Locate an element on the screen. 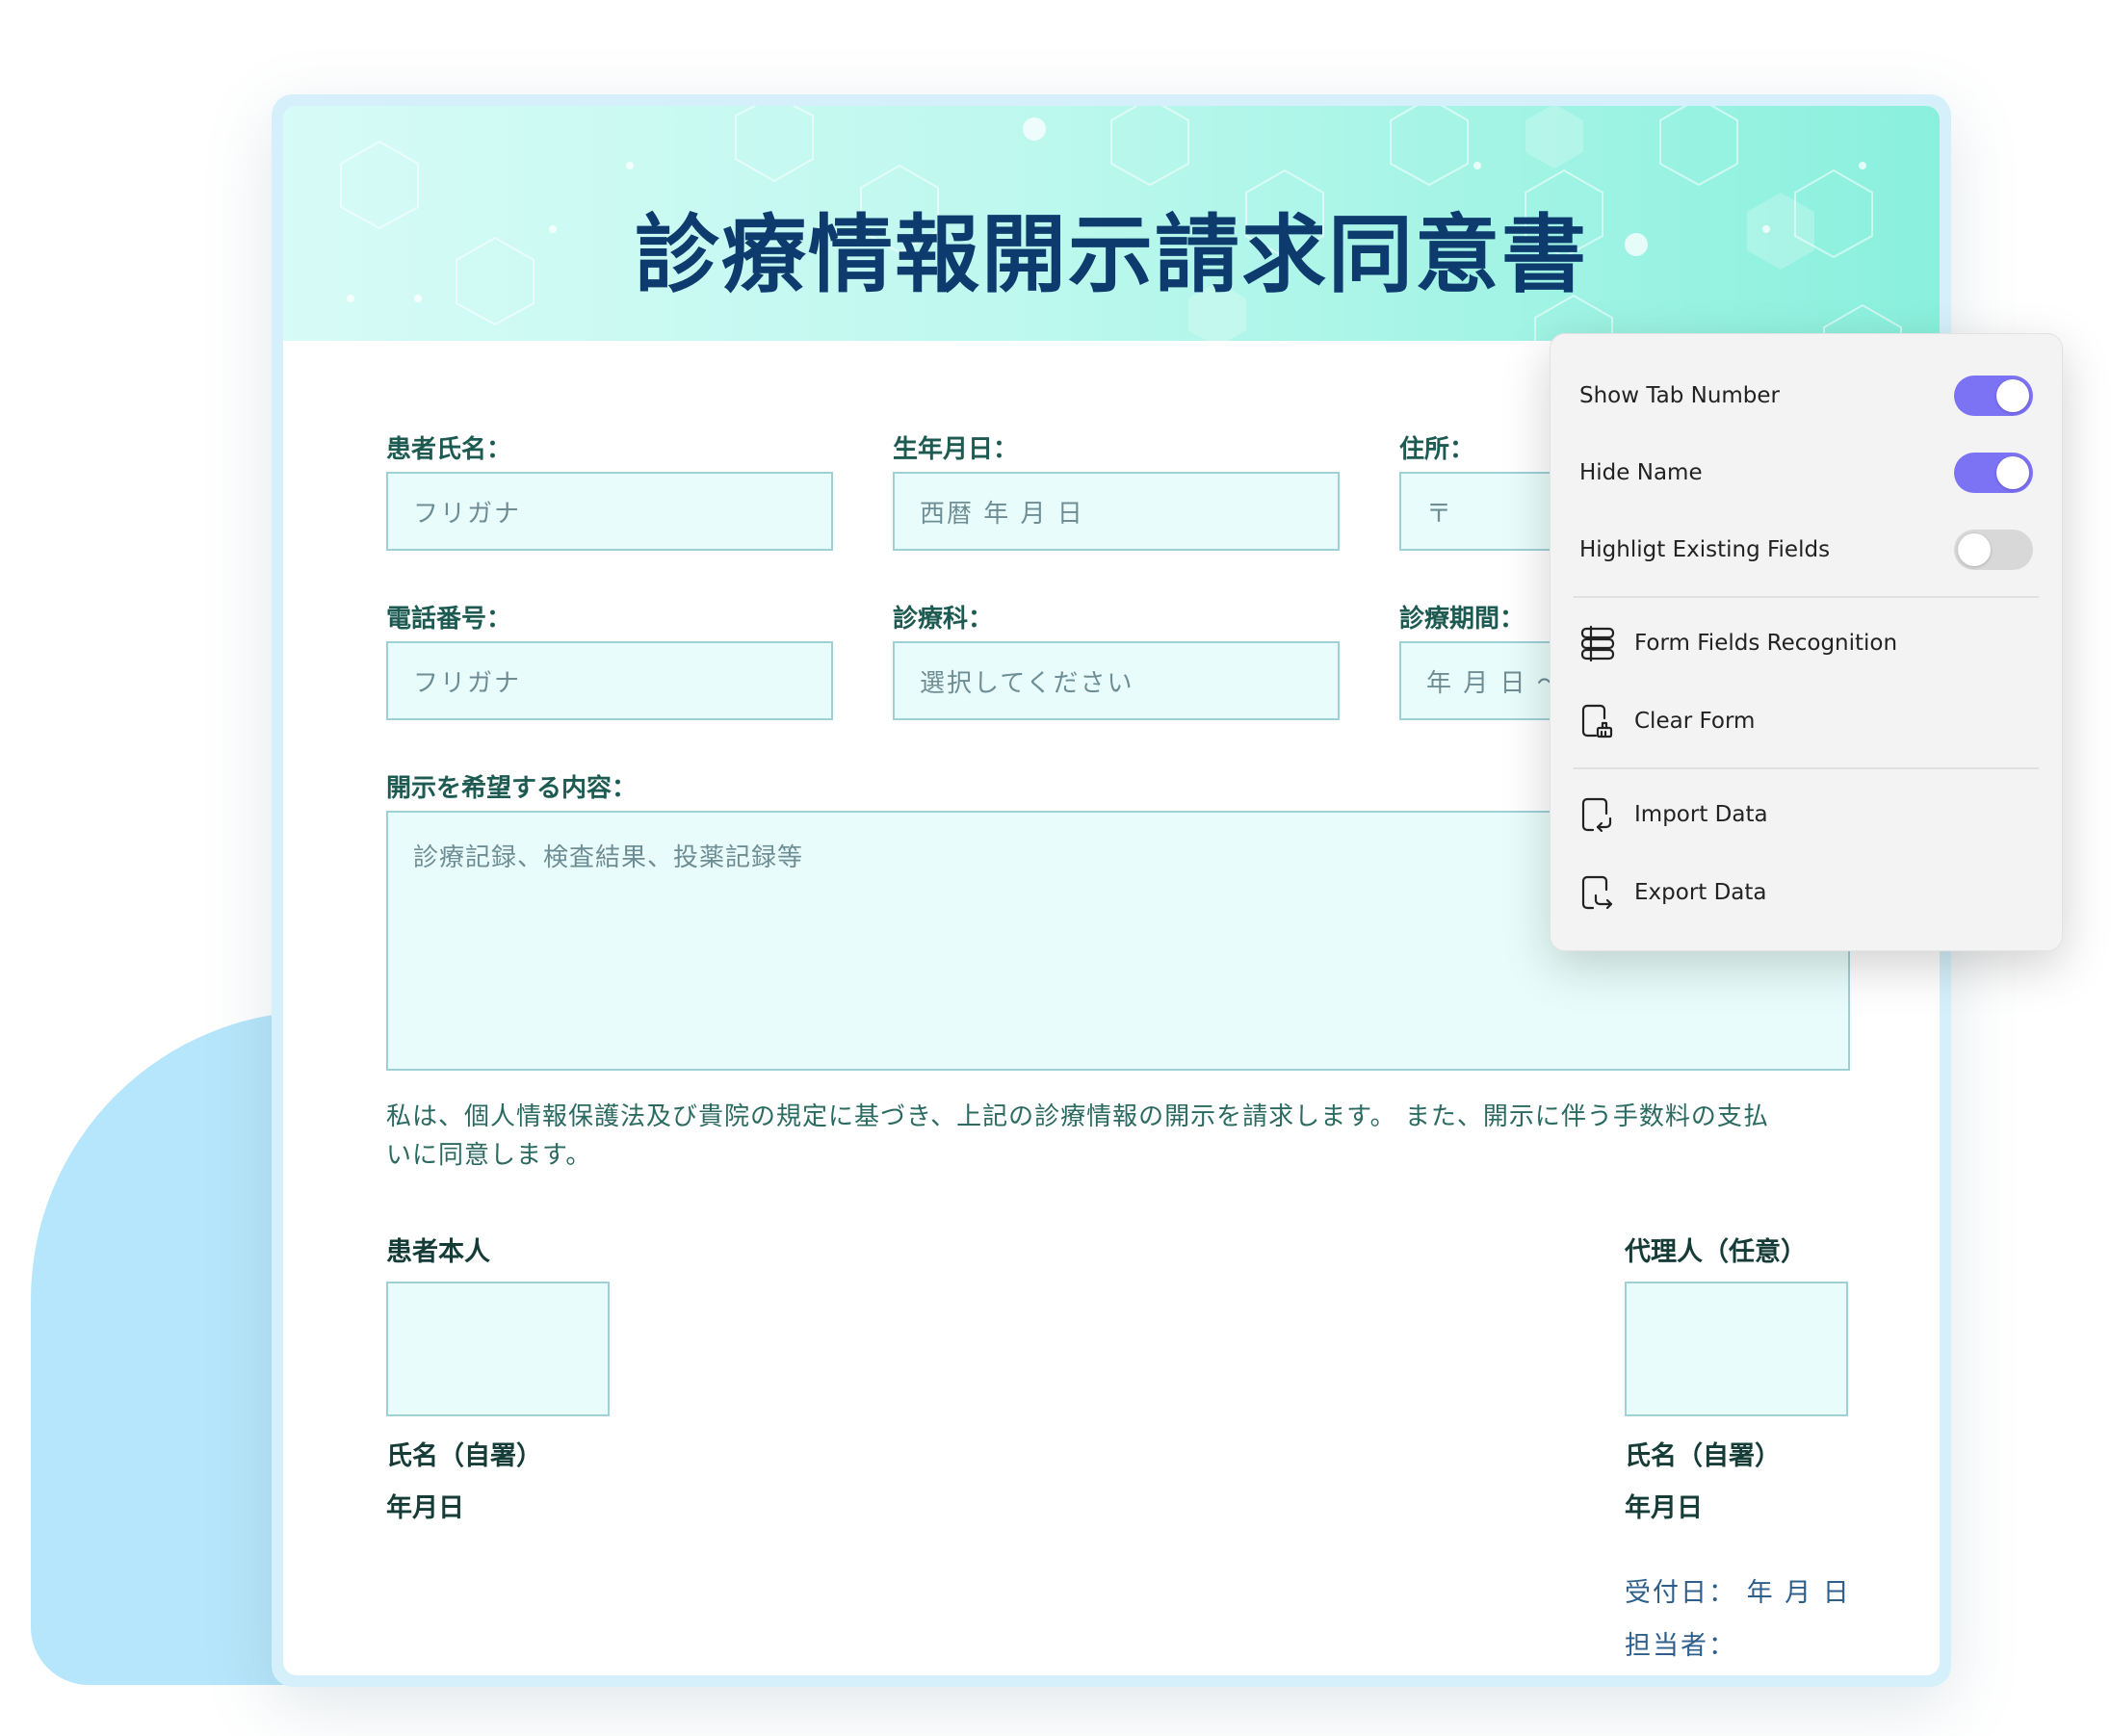  clear-form-icon is located at coordinates (1597, 721).